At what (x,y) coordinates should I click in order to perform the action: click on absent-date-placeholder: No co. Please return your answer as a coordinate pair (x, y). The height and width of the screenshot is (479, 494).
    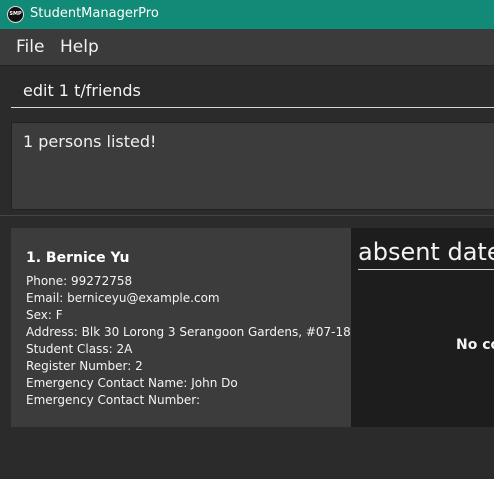
    Looking at the image, I should click on (475, 345).